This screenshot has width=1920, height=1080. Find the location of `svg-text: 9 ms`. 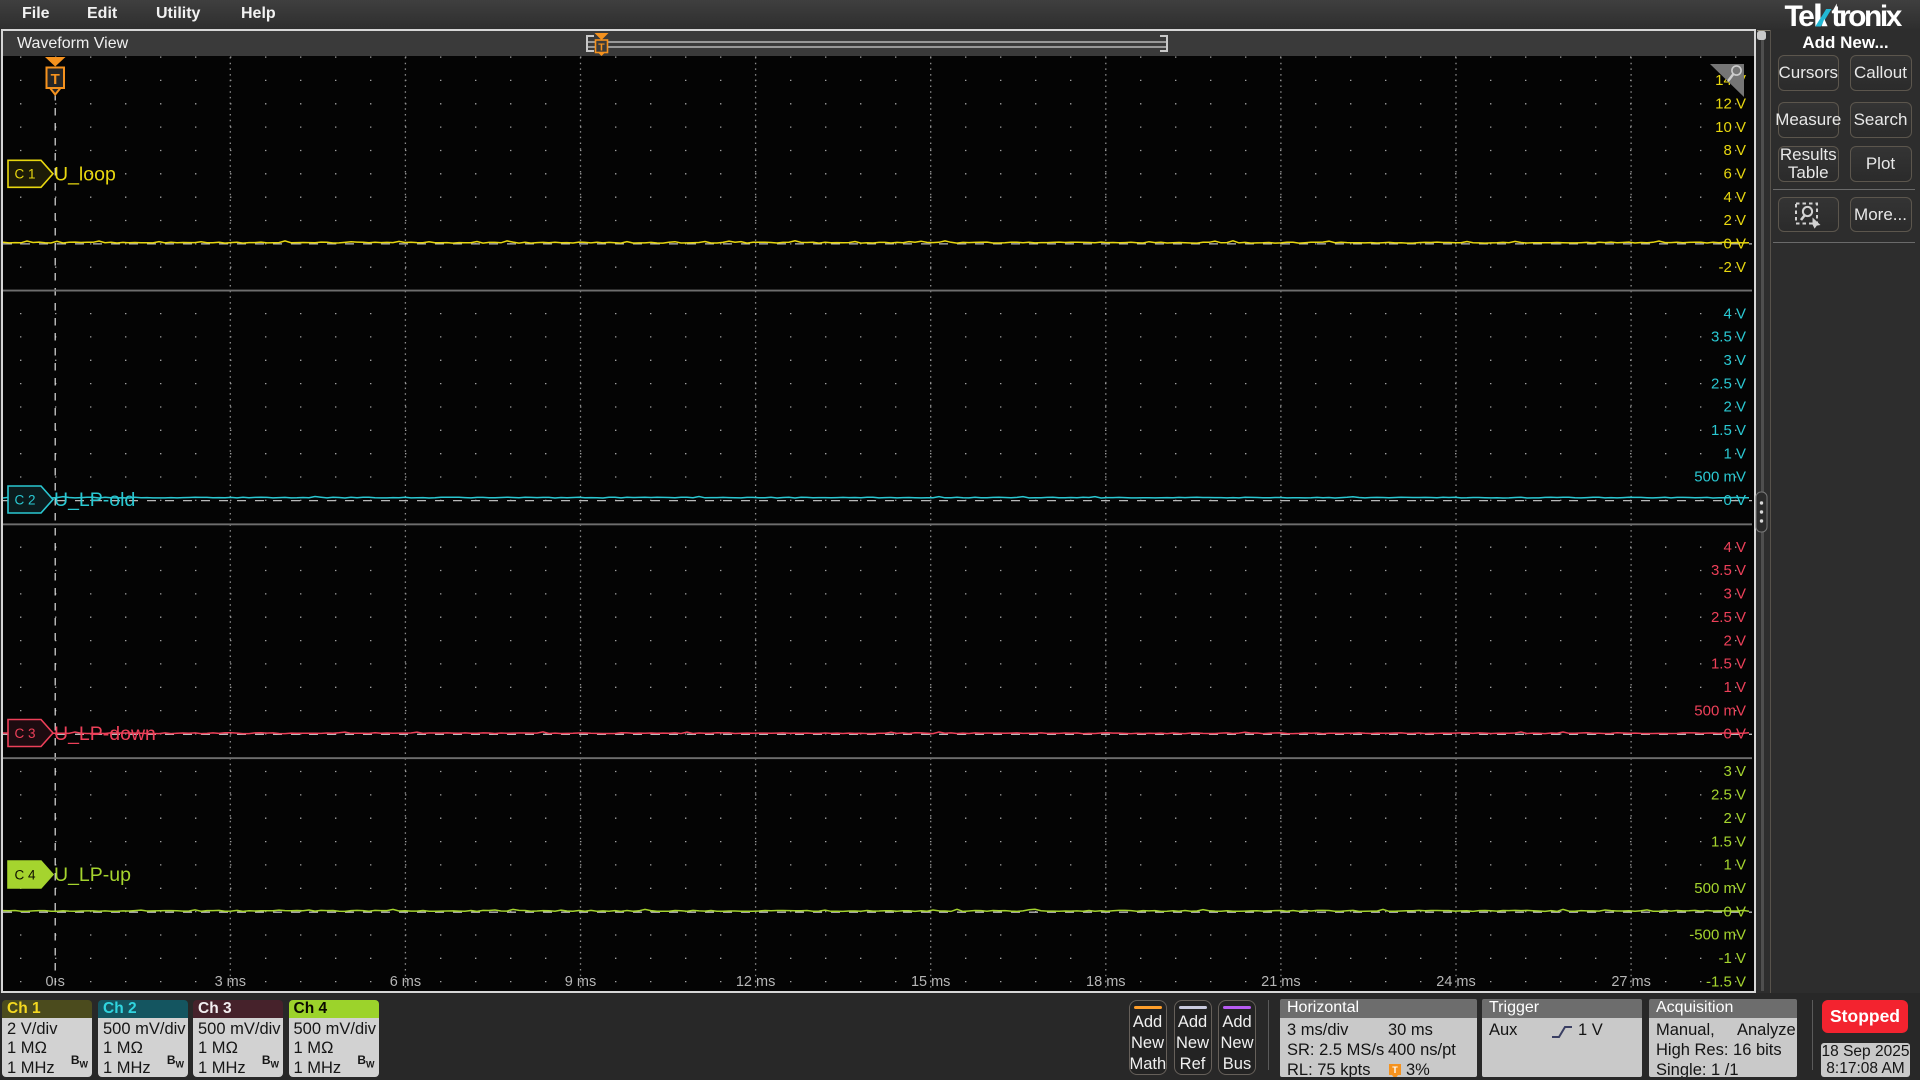

svg-text: 9 ms is located at coordinates (580, 982).